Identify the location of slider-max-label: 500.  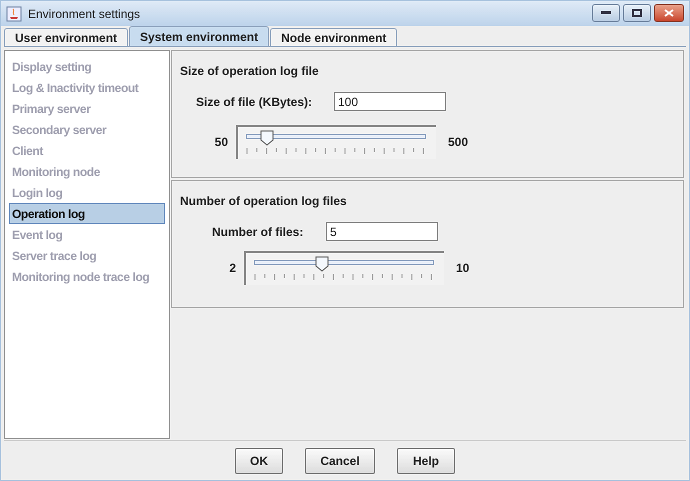
(458, 142).